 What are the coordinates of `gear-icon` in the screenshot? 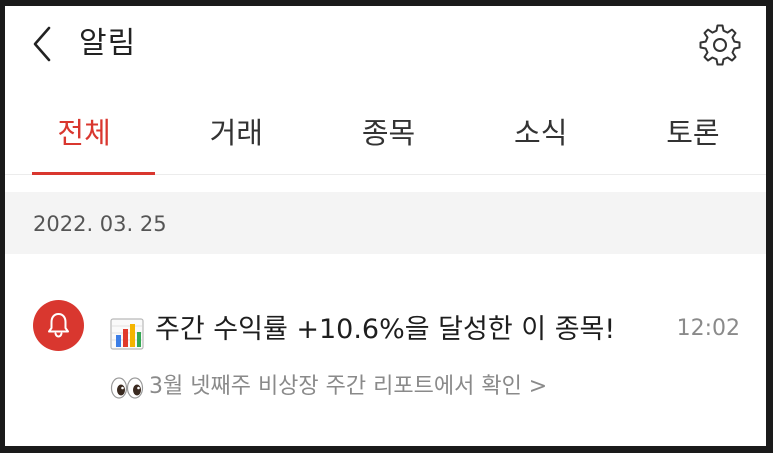 It's located at (720, 45).